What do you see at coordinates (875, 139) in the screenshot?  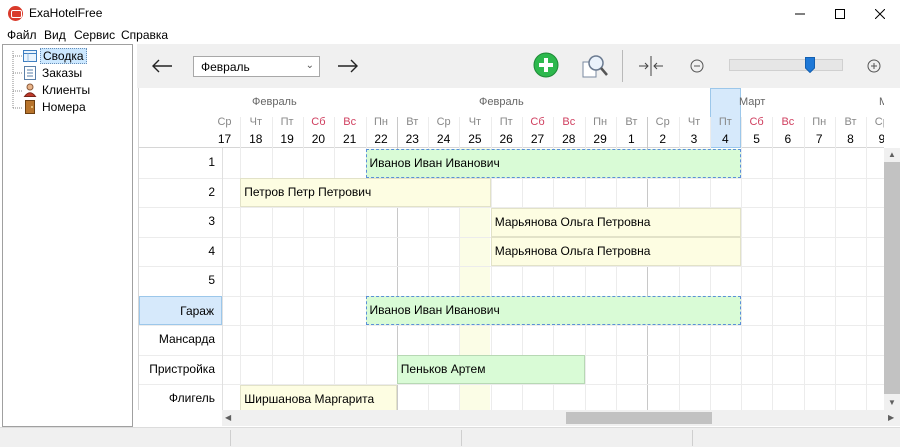 I see `day-number-label: 9` at bounding box center [875, 139].